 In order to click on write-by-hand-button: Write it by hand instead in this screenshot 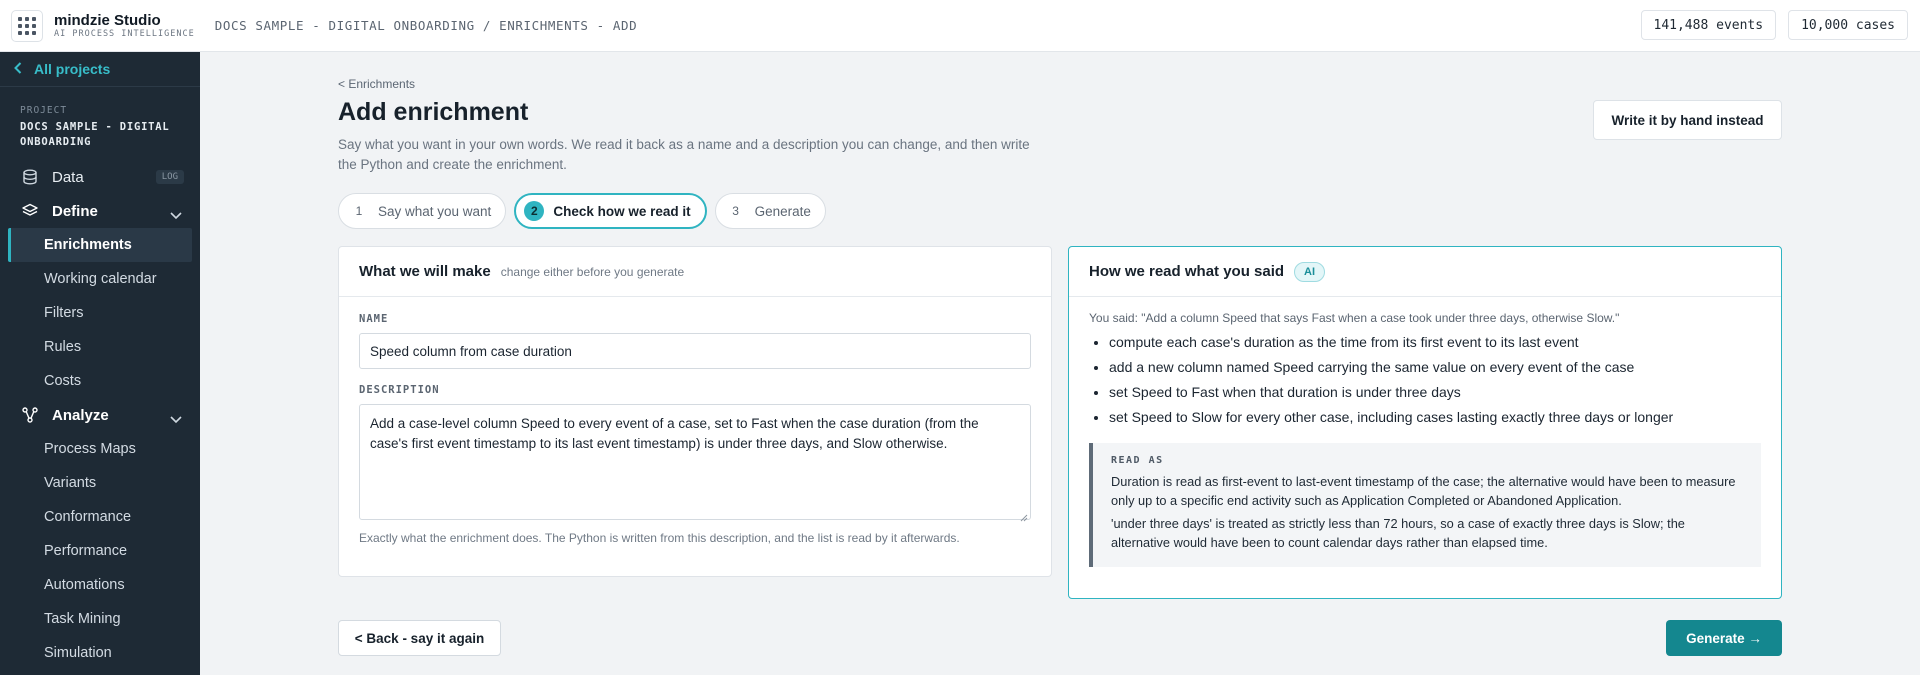, I will do `click(1687, 120)`.